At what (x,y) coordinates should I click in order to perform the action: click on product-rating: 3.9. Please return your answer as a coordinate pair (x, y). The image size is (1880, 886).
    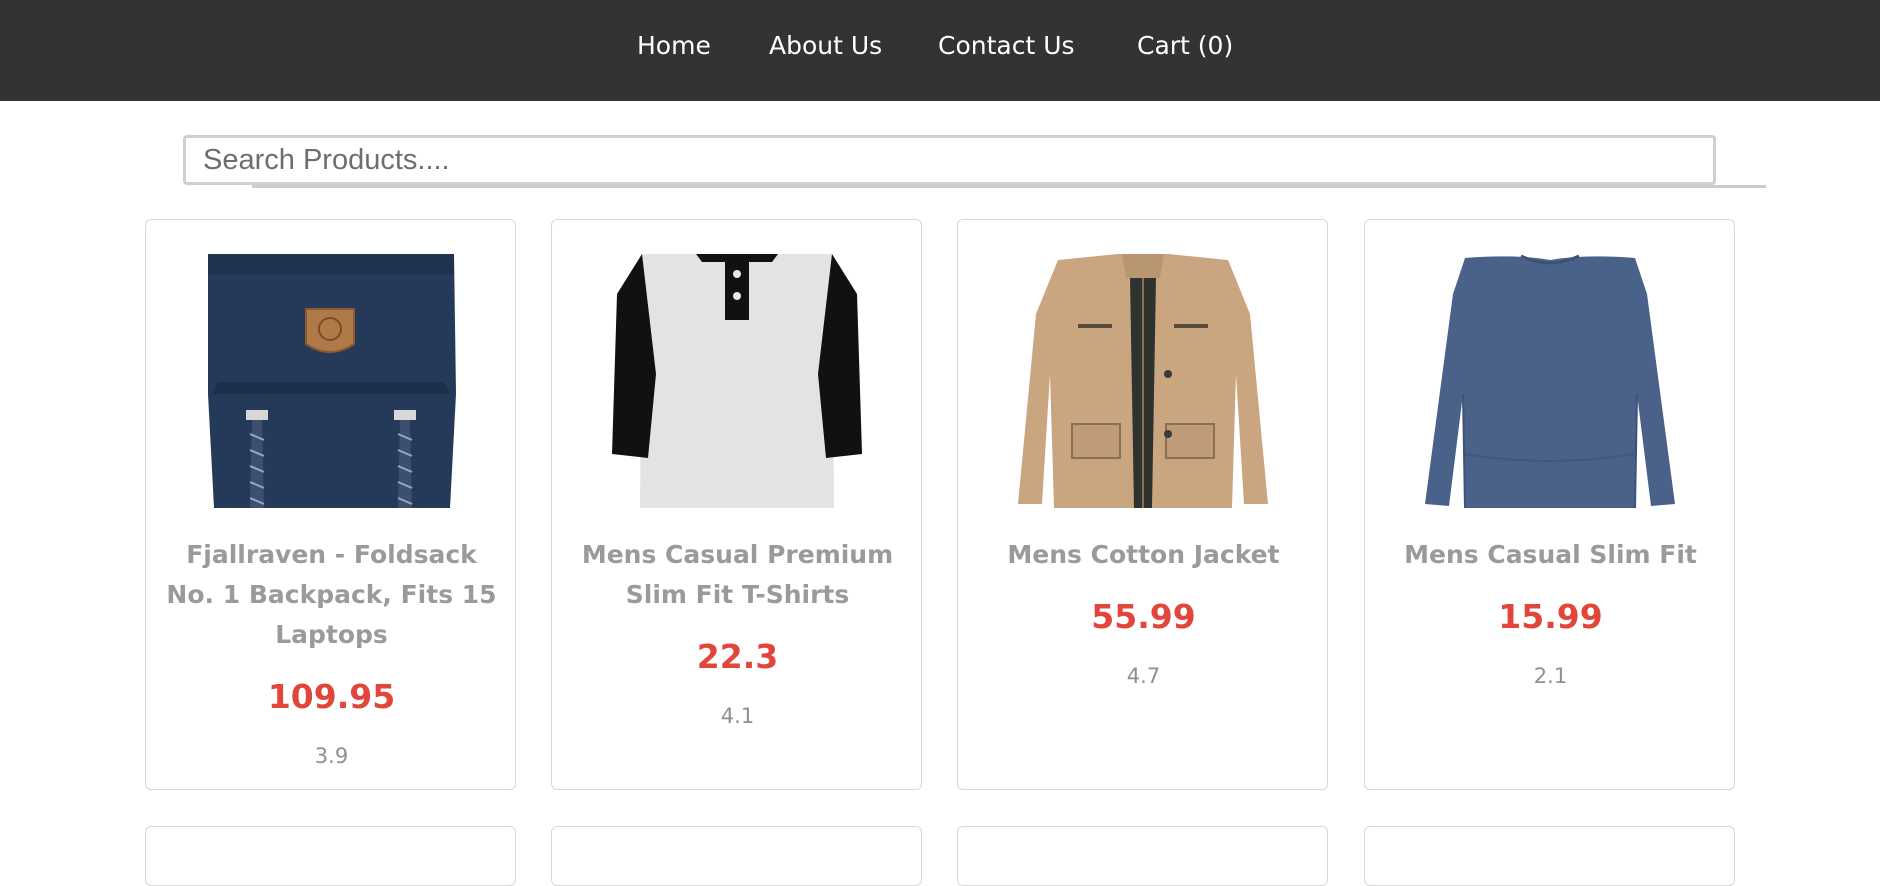
    Looking at the image, I should click on (331, 756).